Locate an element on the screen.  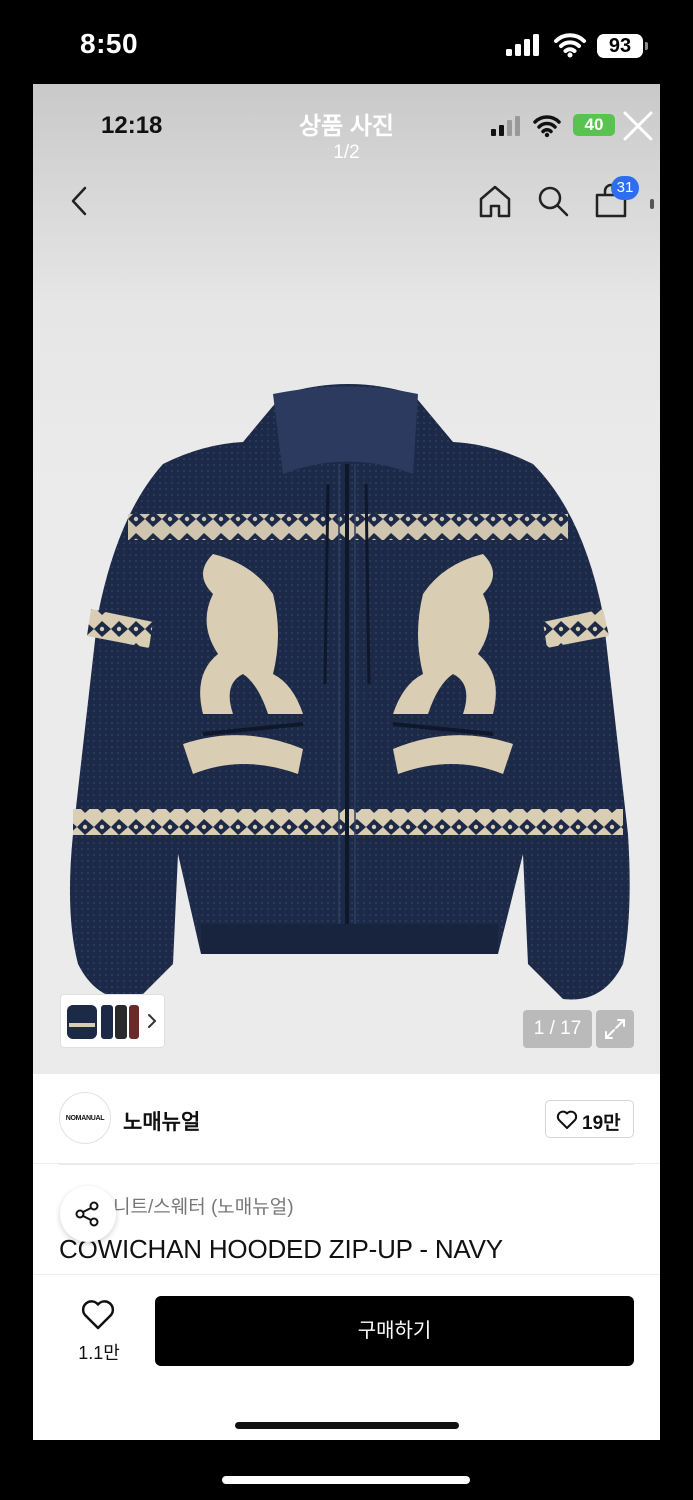
thumbnail-strip is located at coordinates (112, 1021).